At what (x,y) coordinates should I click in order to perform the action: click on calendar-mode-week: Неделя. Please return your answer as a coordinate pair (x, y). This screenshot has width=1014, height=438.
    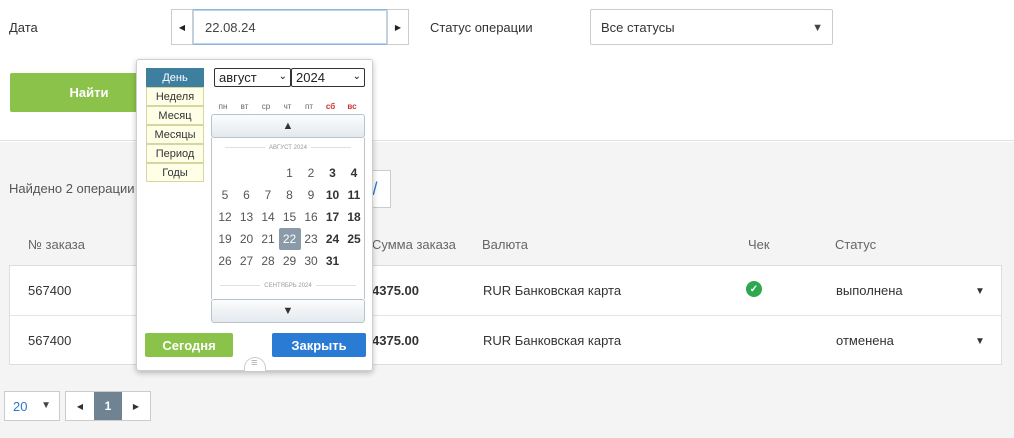
    Looking at the image, I should click on (175, 96).